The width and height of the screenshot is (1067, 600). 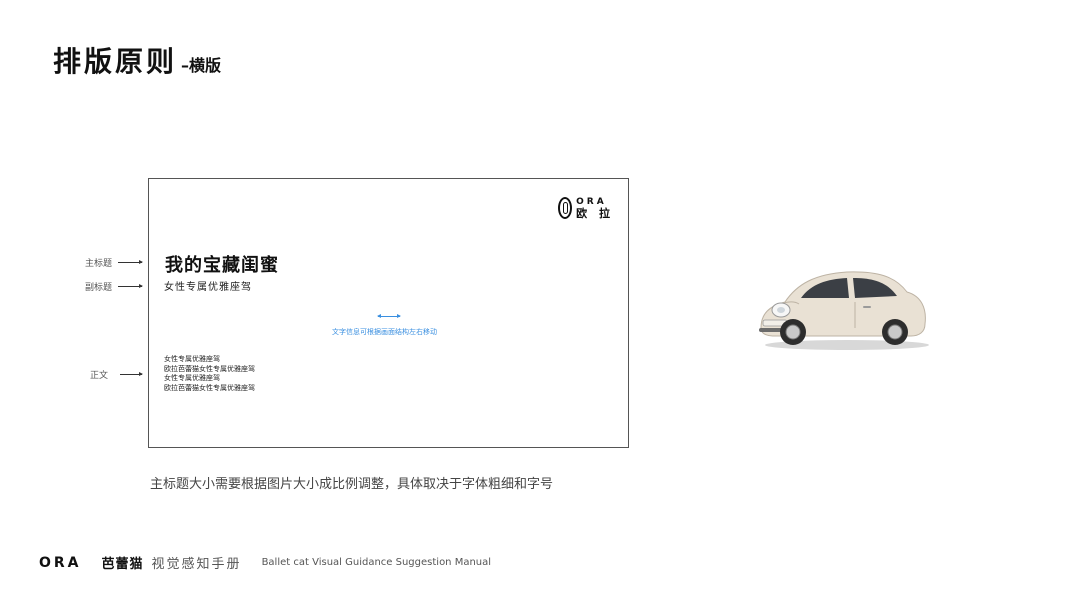 I want to click on car-headlight-inner, so click(x=781, y=310).